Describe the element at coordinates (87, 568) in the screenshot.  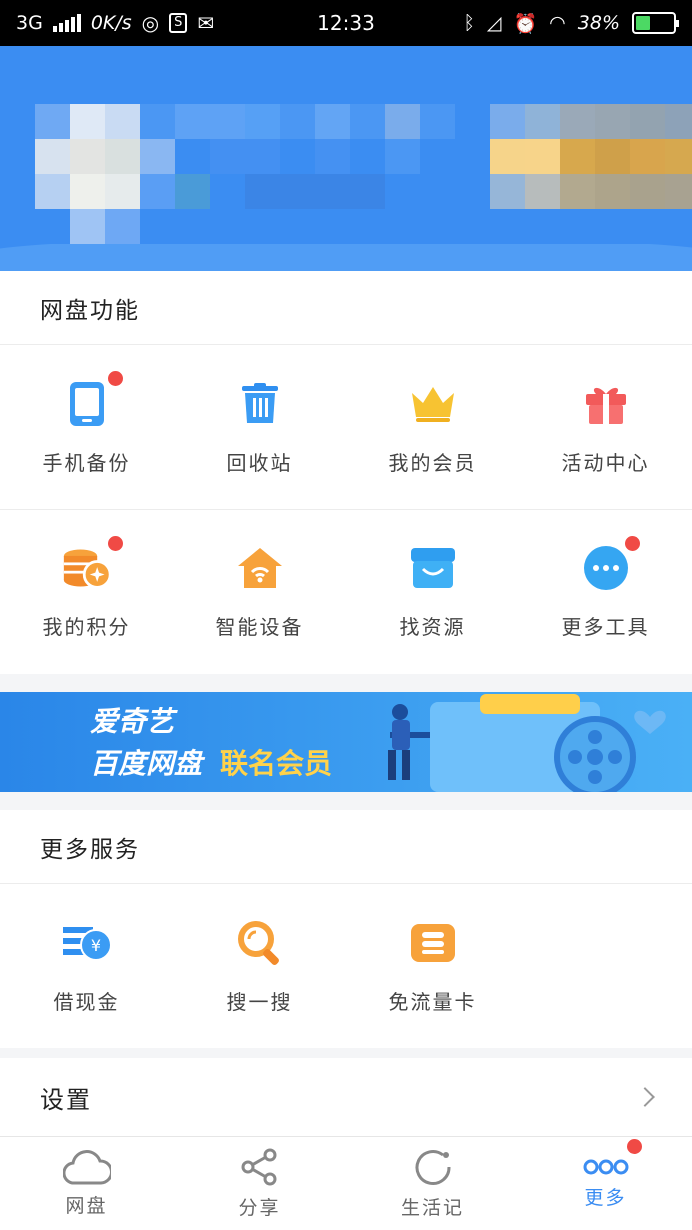
I see `coins-icon` at that location.